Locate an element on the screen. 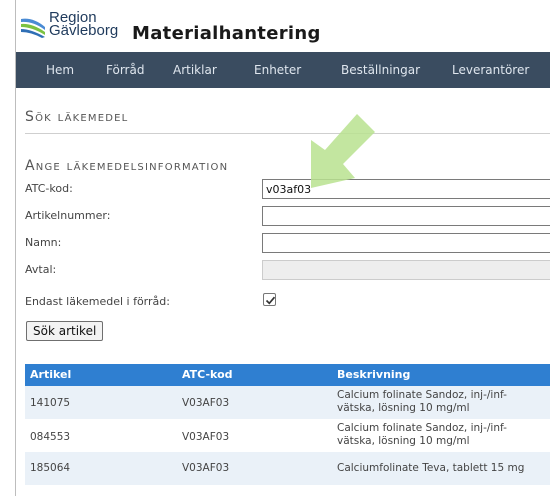 This screenshot has height=496, width=550. brand-line-2: Gävleborg is located at coordinates (84, 30).